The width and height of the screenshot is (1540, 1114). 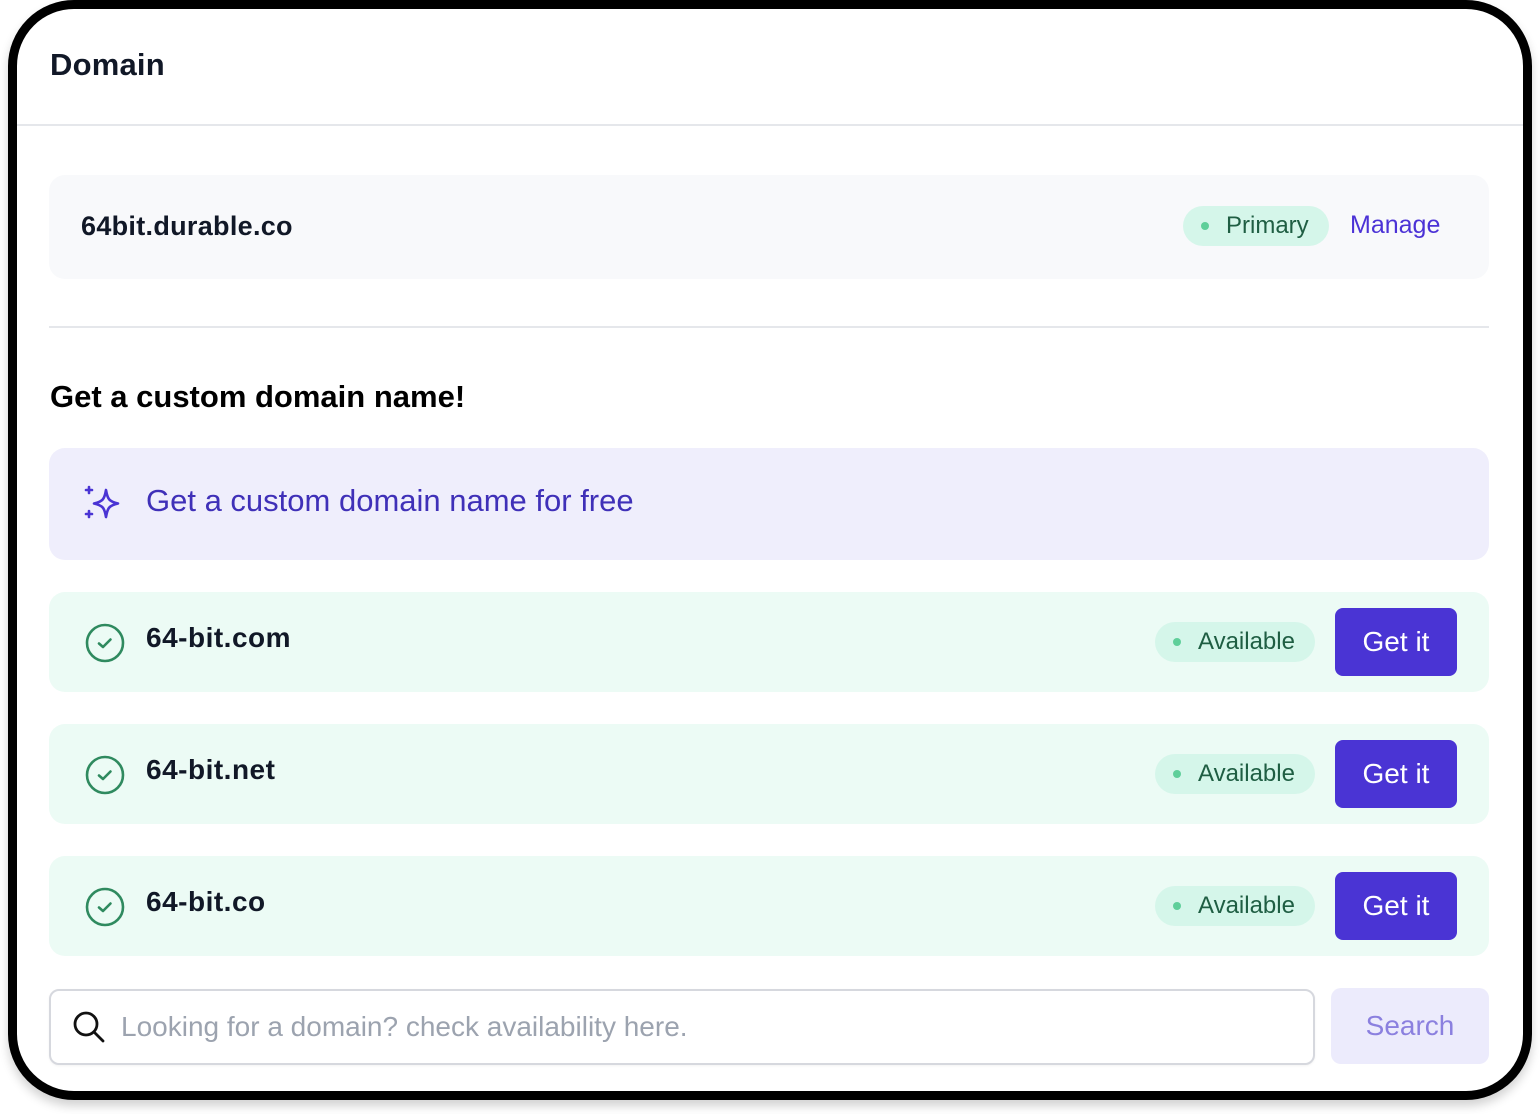 What do you see at coordinates (211, 769) in the screenshot?
I see `suggested-domain-name: 64-bit.net` at bounding box center [211, 769].